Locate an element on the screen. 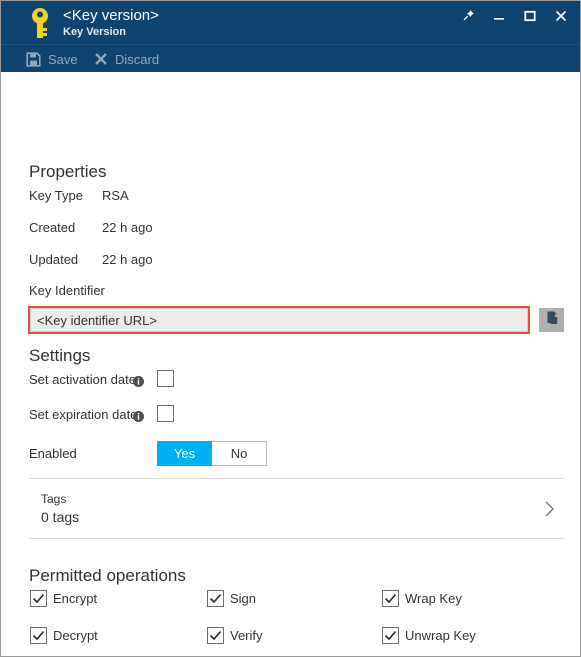 Image resolution: width=581 pixels, height=657 pixels. key-identifier-field-highlight is located at coordinates (279, 320).